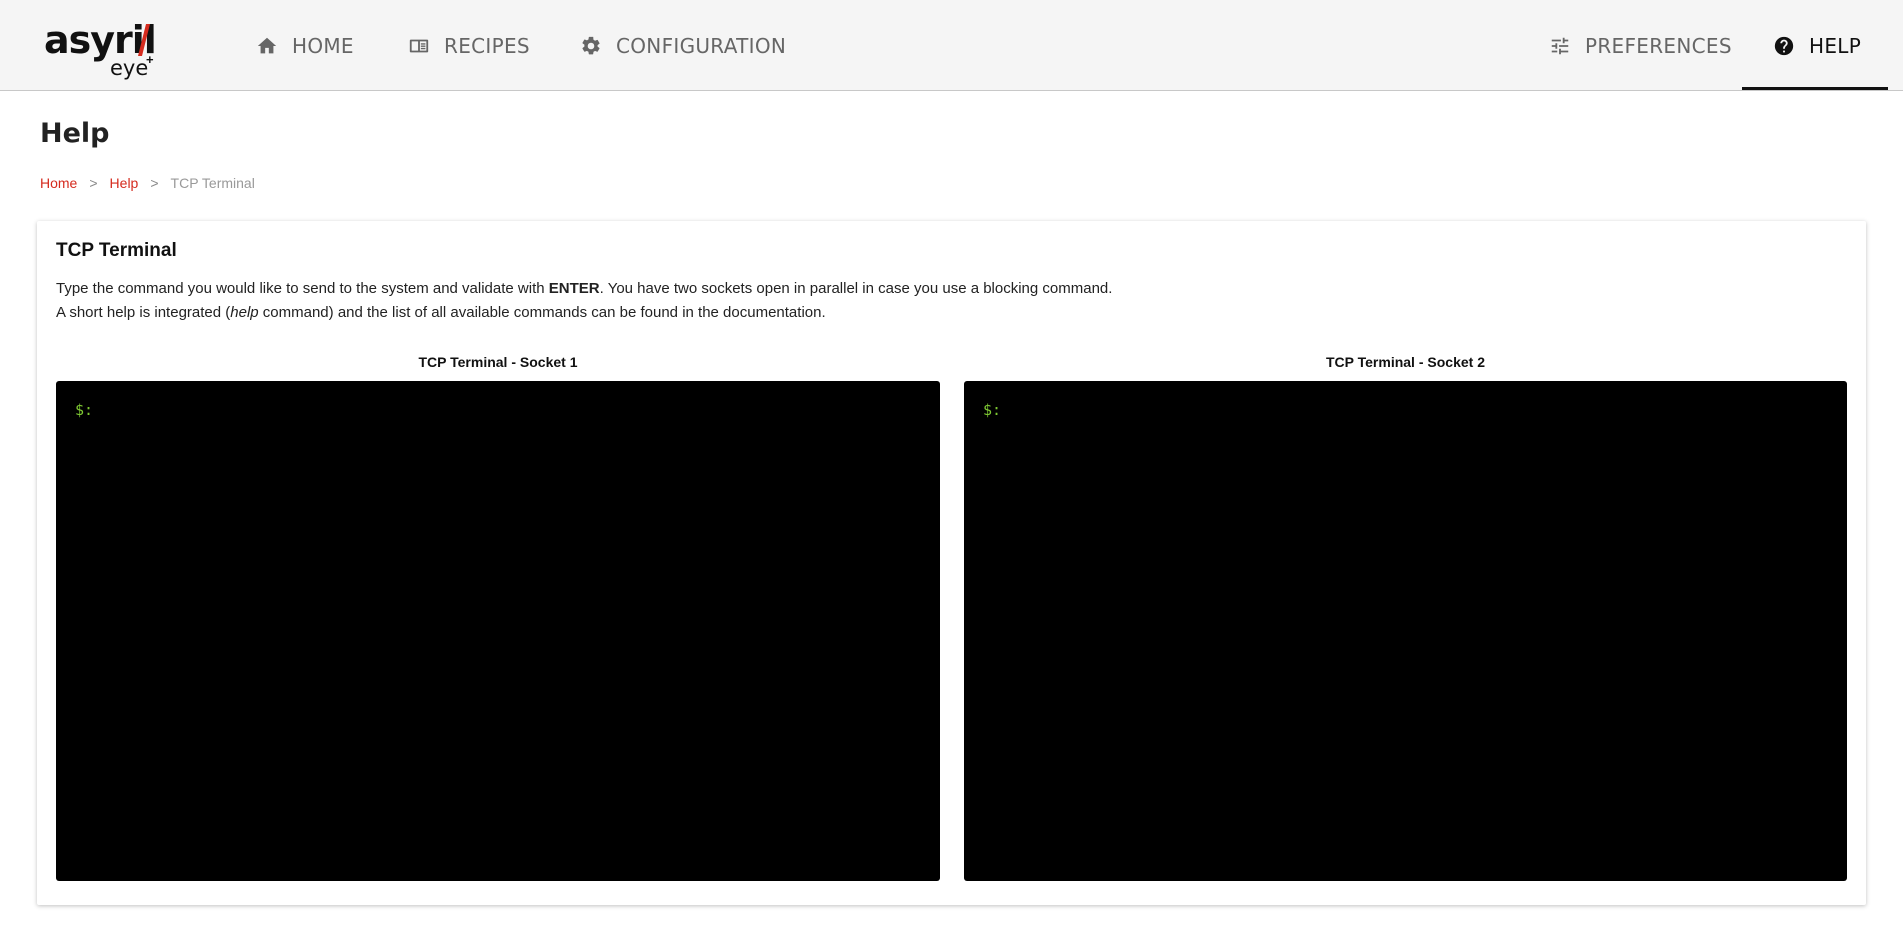  What do you see at coordinates (419, 45) in the screenshot?
I see `book-icon` at bounding box center [419, 45].